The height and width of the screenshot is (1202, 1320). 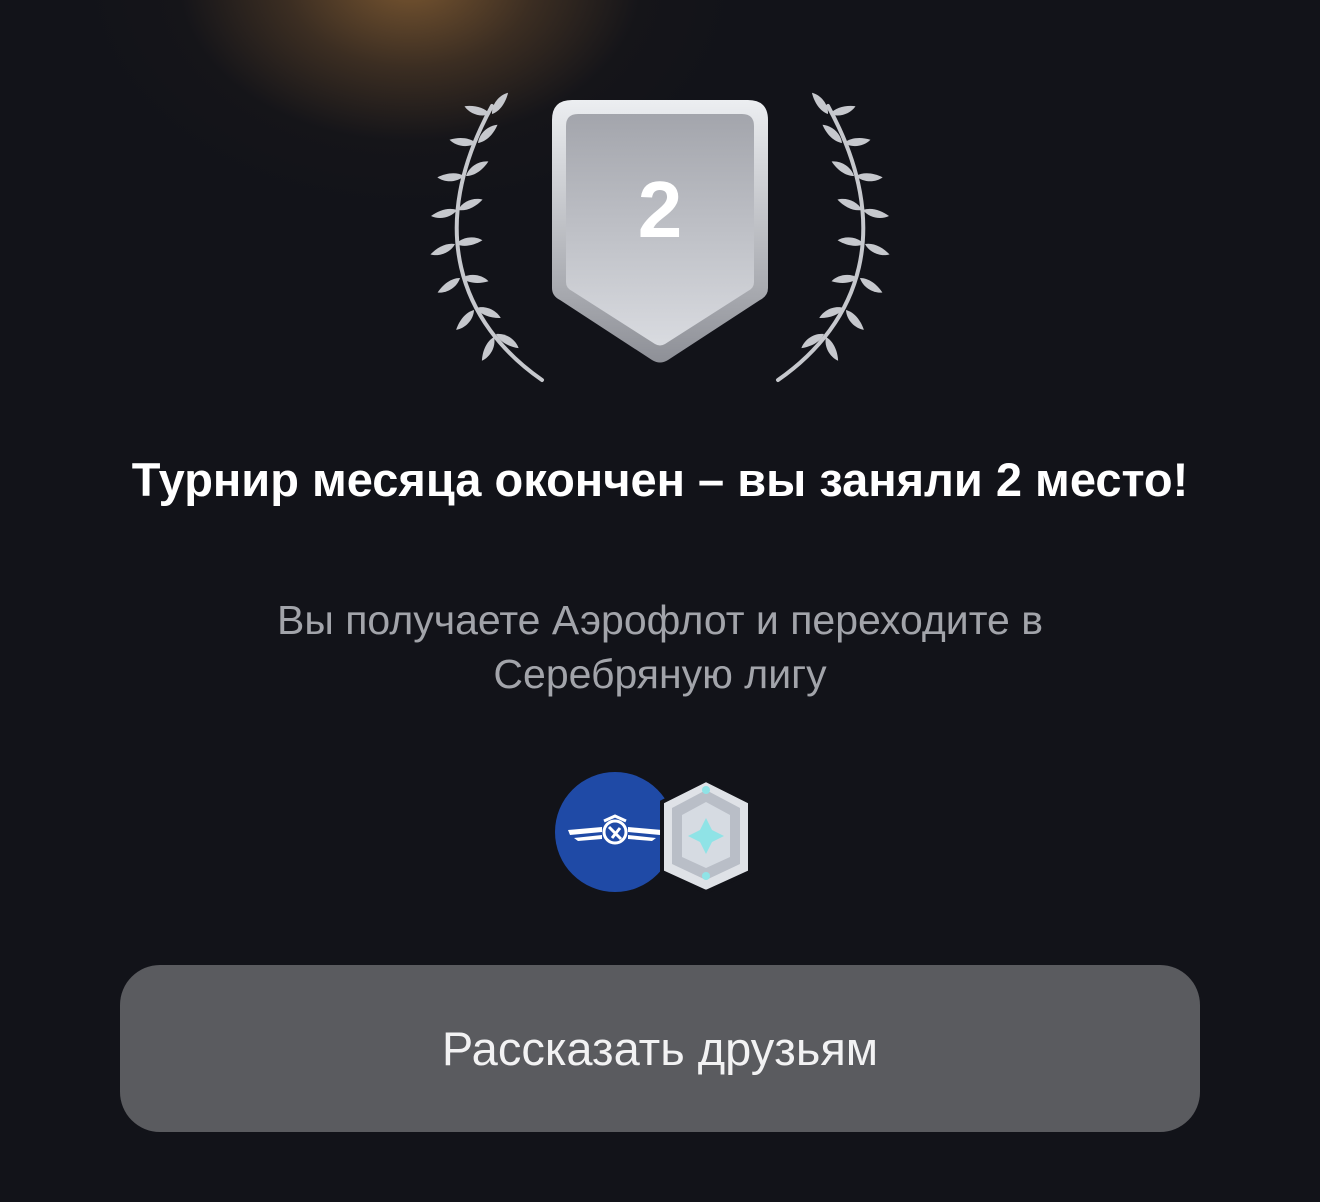 I want to click on laurel-right-icon, so click(x=833, y=236).